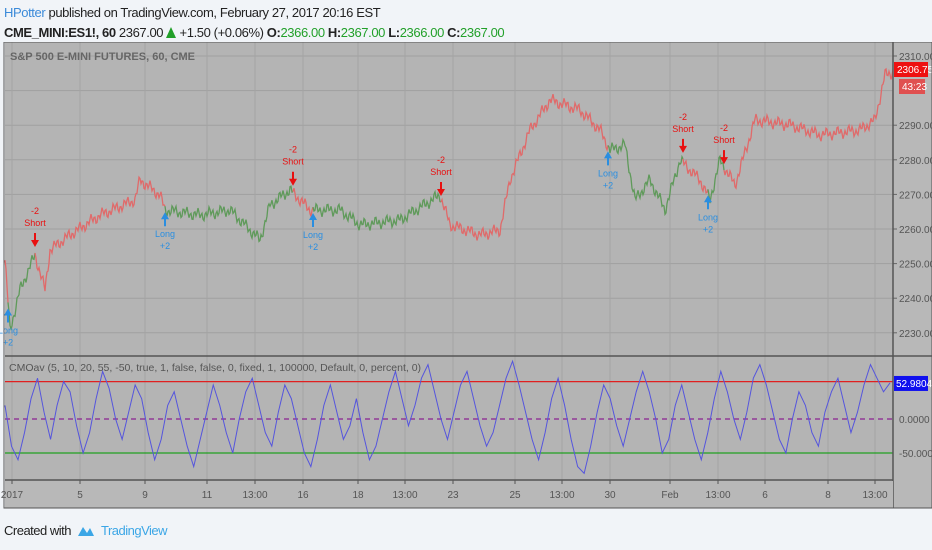 Image resolution: width=932 pixels, height=550 pixels. Describe the element at coordinates (171, 32) in the screenshot. I see `up-arrow-icon` at that location.